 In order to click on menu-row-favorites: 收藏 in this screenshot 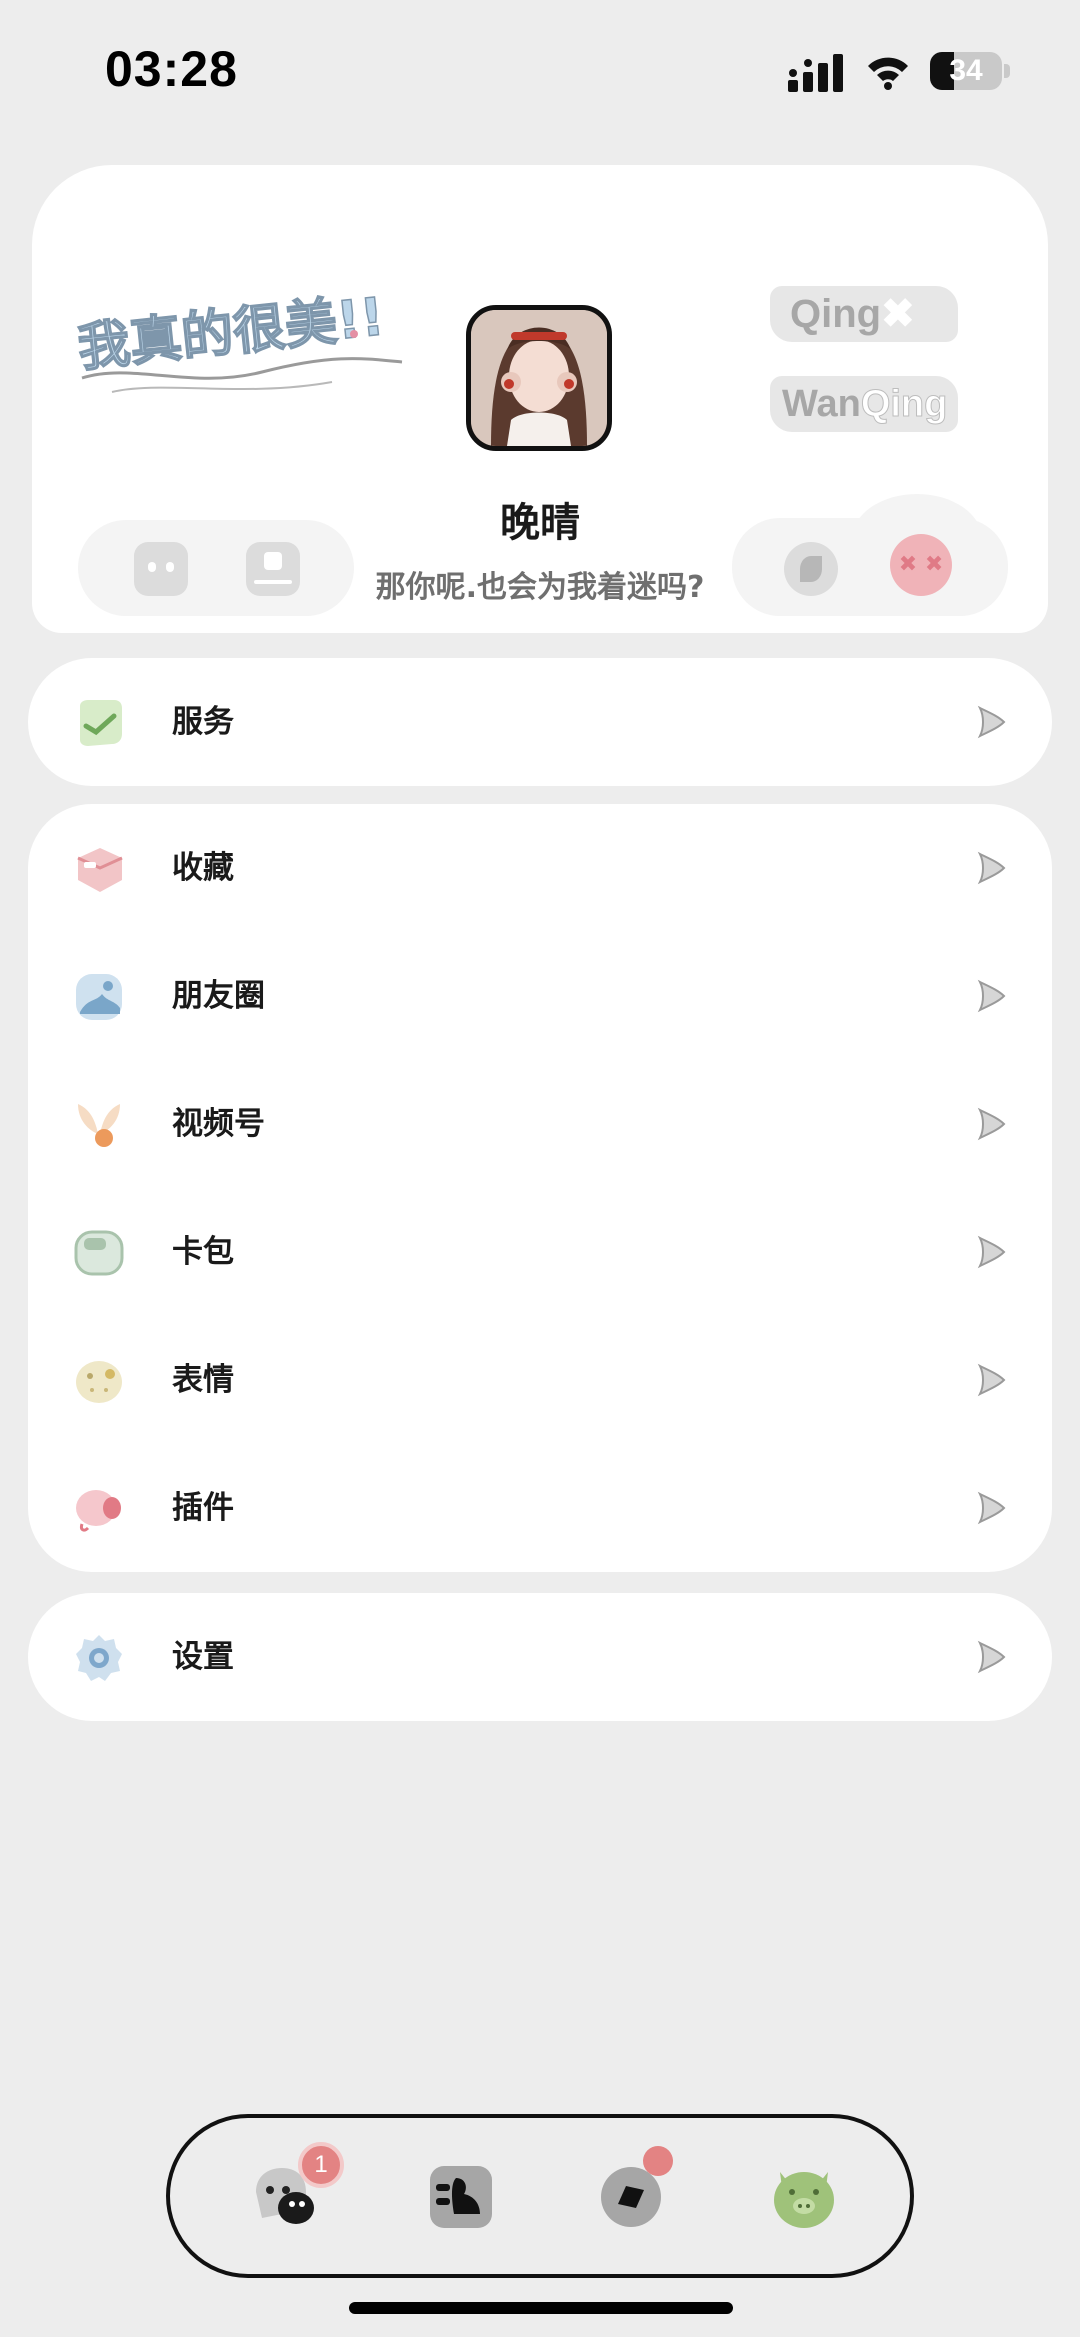, I will do `click(540, 868)`.